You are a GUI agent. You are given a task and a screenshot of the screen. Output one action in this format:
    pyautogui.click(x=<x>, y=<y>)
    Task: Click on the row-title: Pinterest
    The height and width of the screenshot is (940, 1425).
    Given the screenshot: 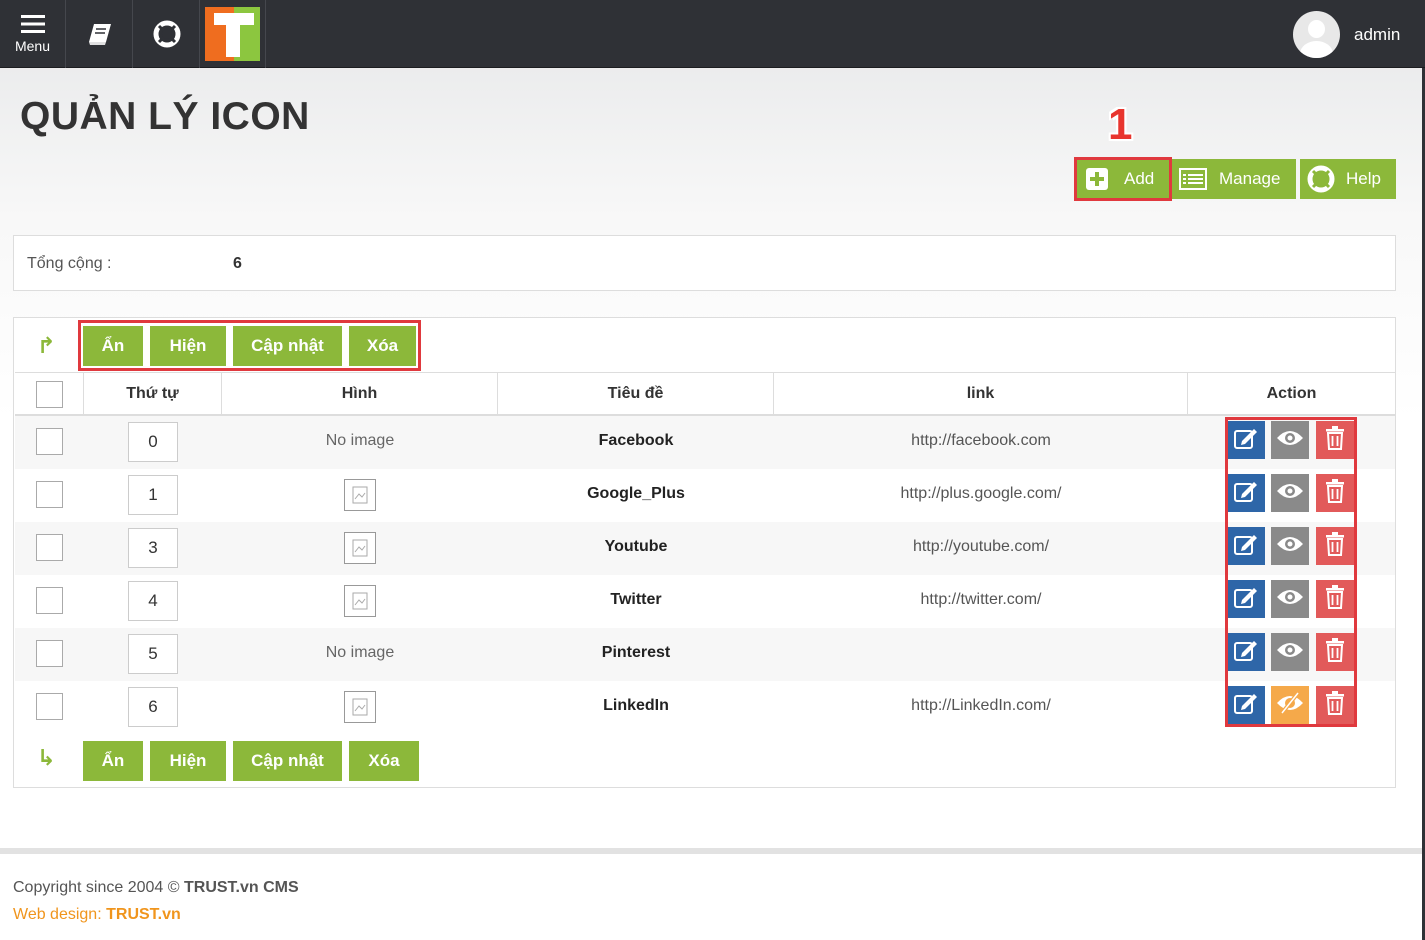 What is the action you would take?
    pyautogui.click(x=636, y=652)
    